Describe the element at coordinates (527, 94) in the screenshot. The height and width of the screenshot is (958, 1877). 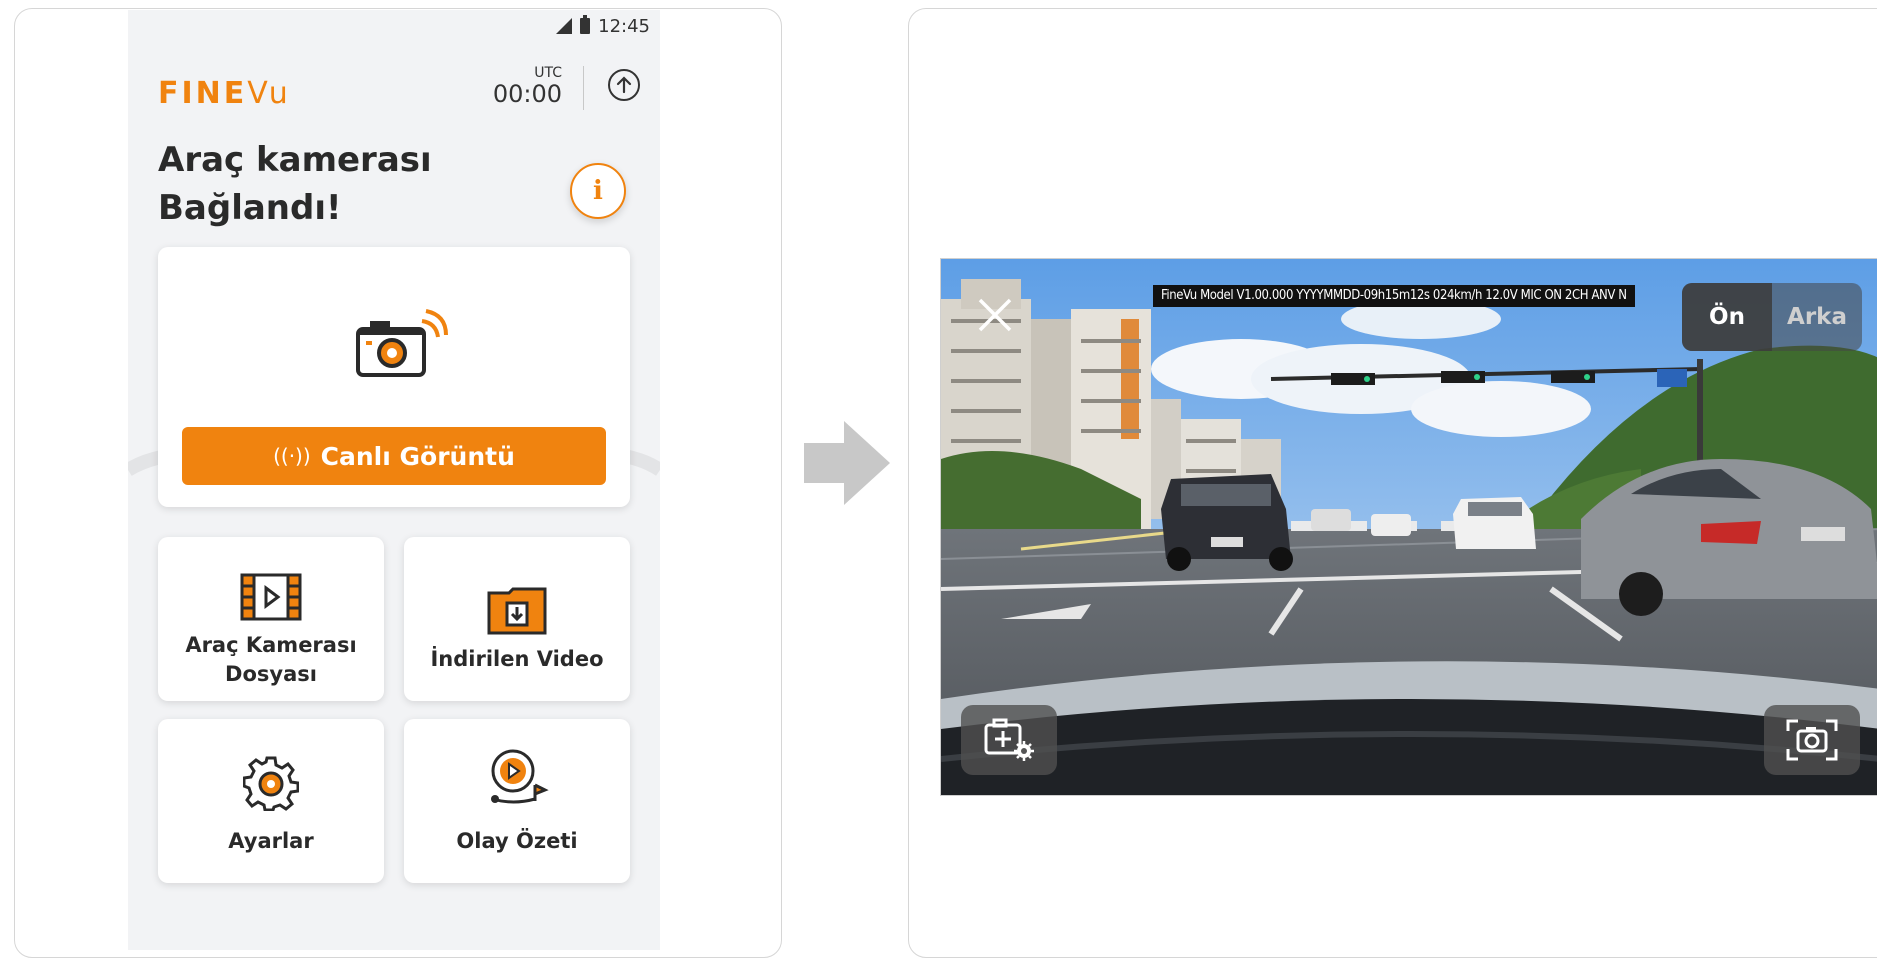
I see `utc-time: 00:00` at that location.